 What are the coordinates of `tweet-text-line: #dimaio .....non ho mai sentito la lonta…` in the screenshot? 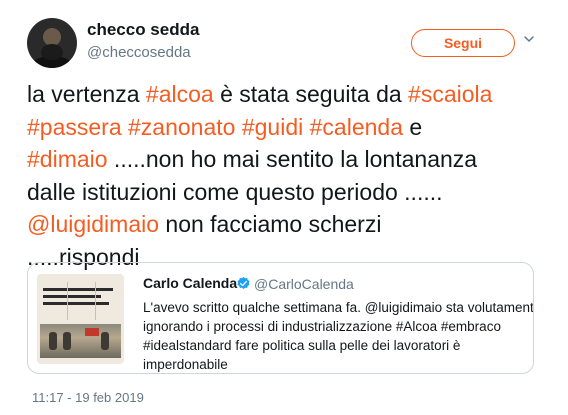 It's located at (289, 159).